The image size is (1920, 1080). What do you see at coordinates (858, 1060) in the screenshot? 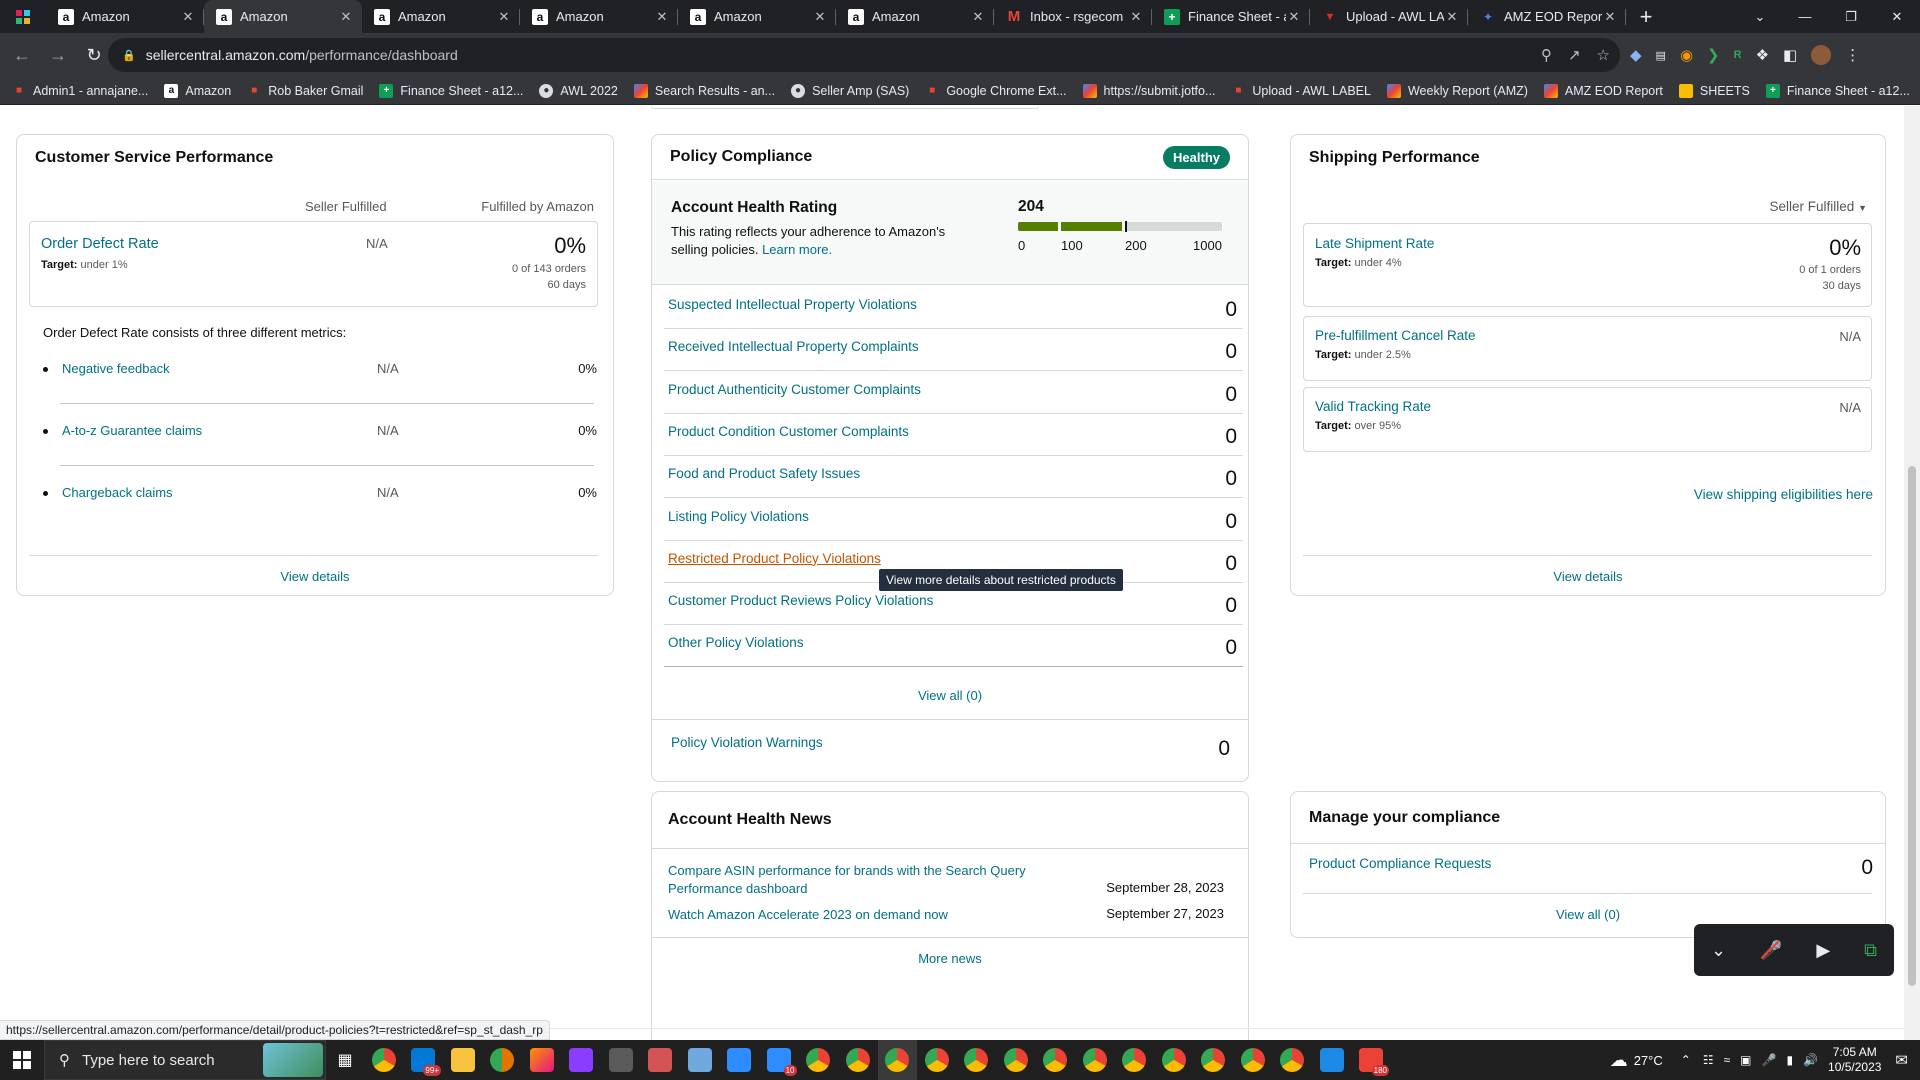
I see `chrome-profile-2-icon` at bounding box center [858, 1060].